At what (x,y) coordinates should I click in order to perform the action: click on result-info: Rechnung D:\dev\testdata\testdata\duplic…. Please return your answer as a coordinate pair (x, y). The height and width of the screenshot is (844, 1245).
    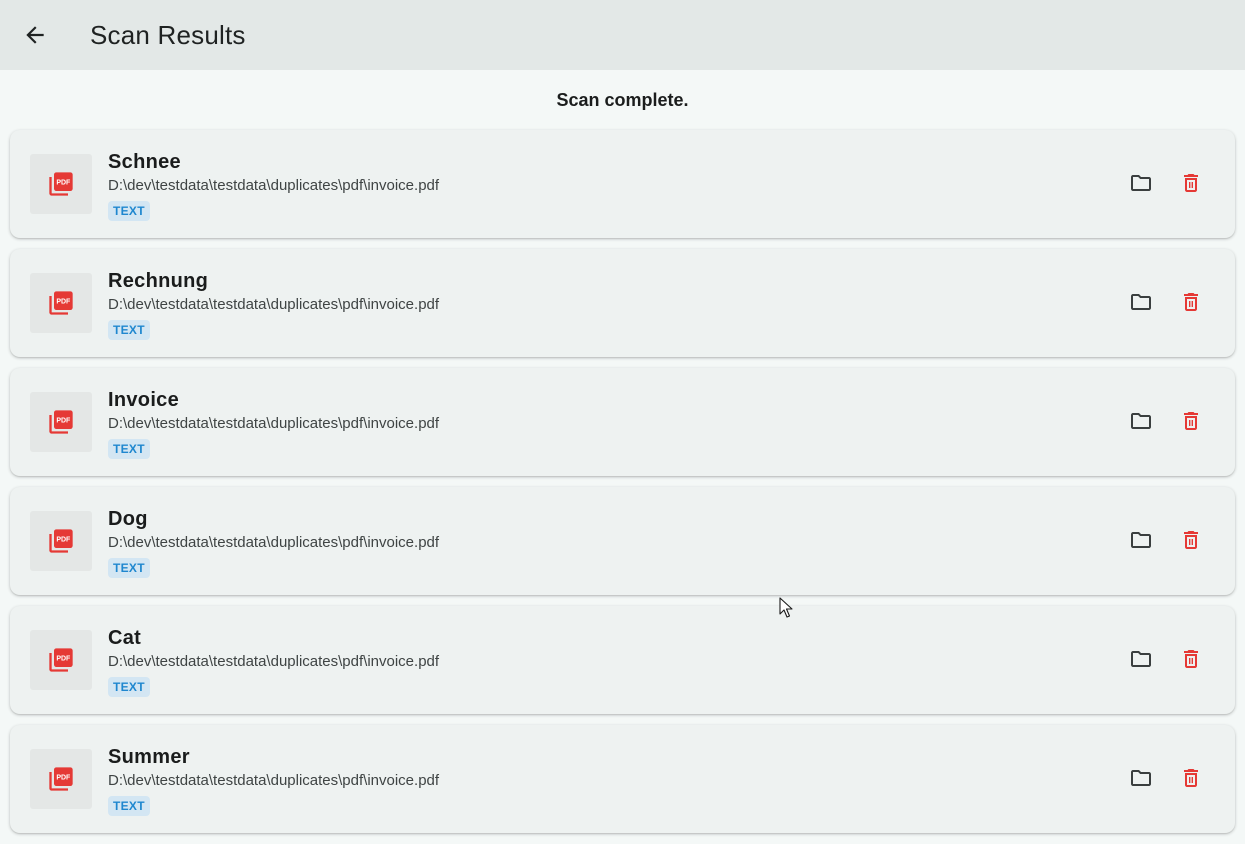
    Looking at the image, I should click on (273, 304).